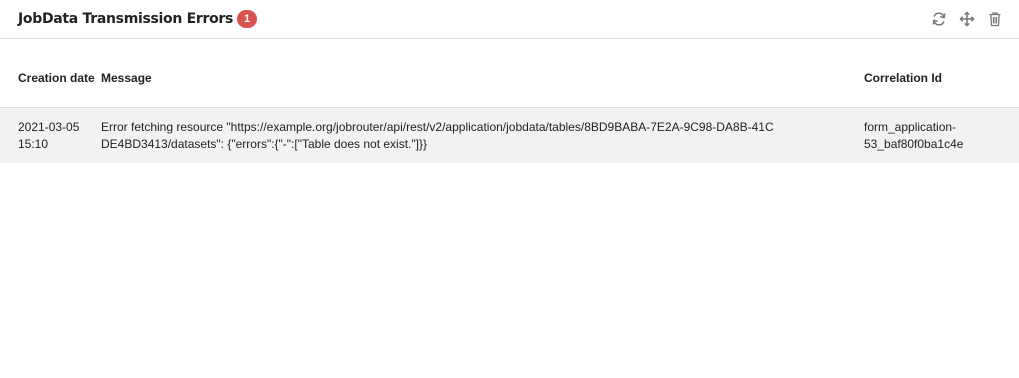 This screenshot has height=378, width=1019. What do you see at coordinates (49, 135) in the screenshot?
I see `cell-creation-date: 2021-03-05 15:10` at bounding box center [49, 135].